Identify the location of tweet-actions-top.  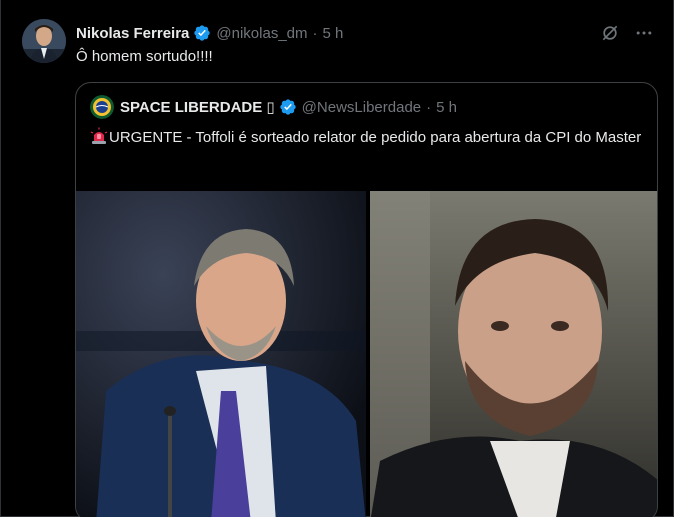
(627, 33).